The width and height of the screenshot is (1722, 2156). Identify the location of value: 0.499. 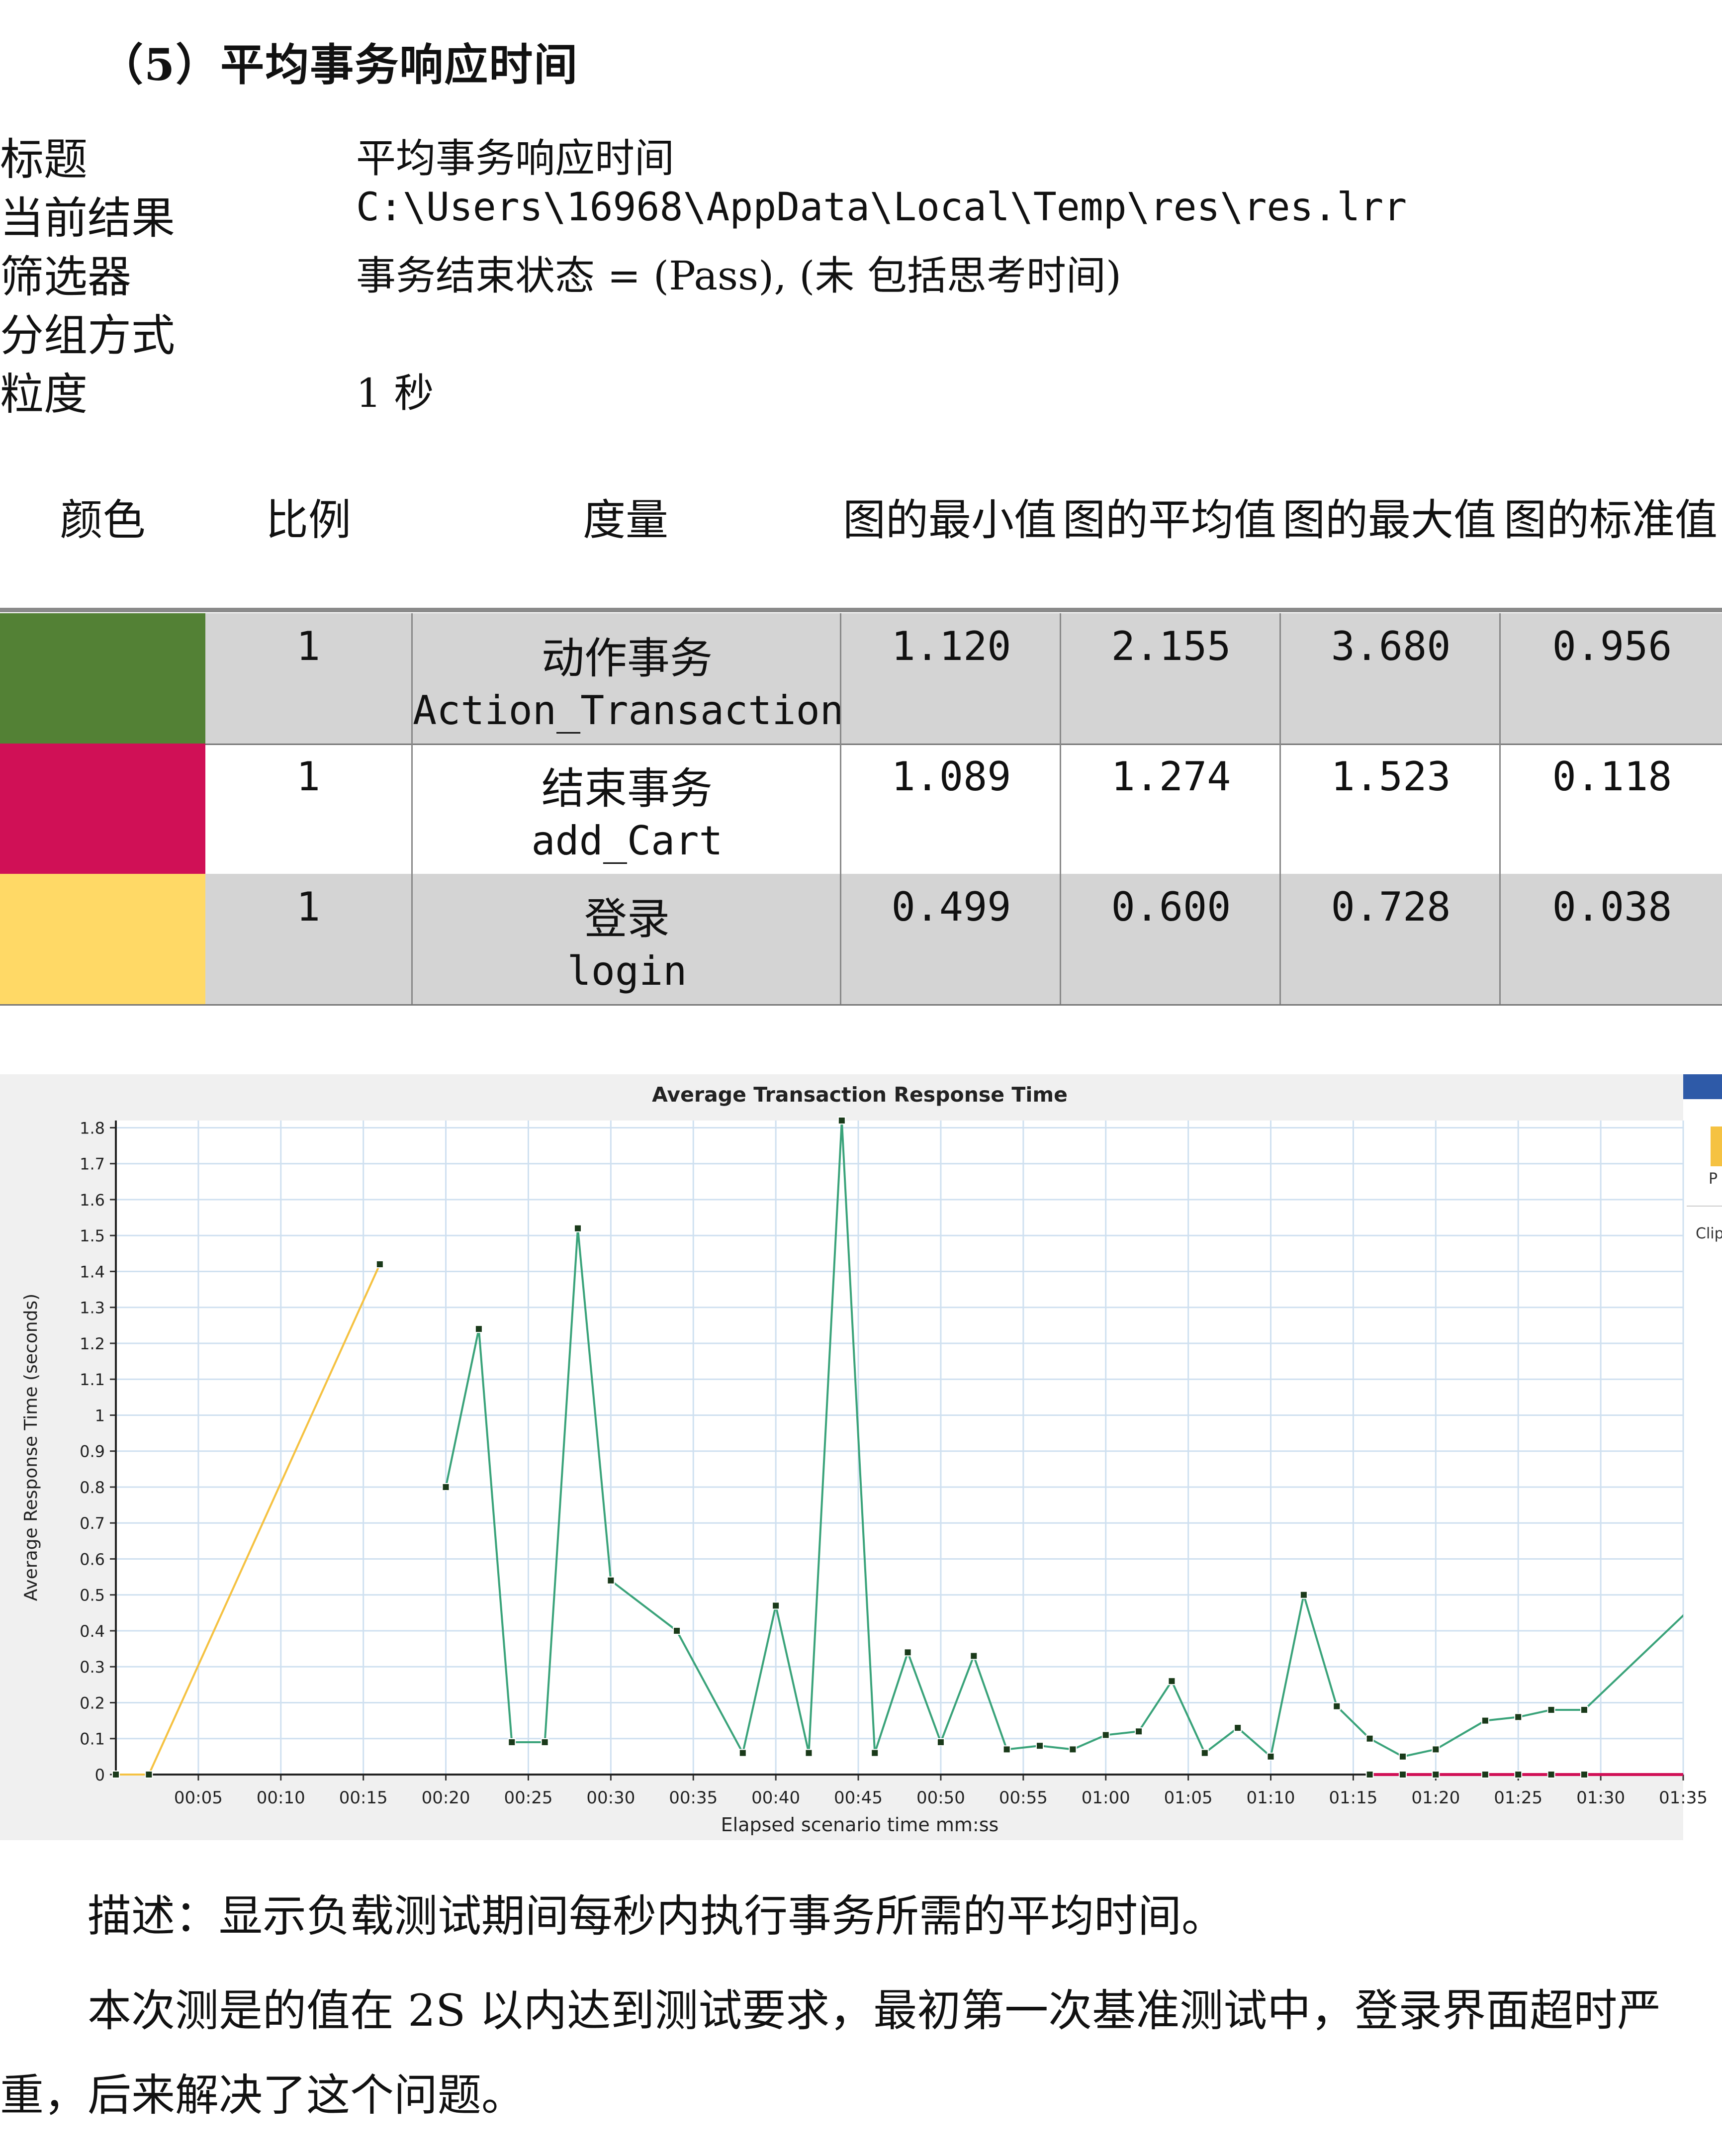
(951, 907).